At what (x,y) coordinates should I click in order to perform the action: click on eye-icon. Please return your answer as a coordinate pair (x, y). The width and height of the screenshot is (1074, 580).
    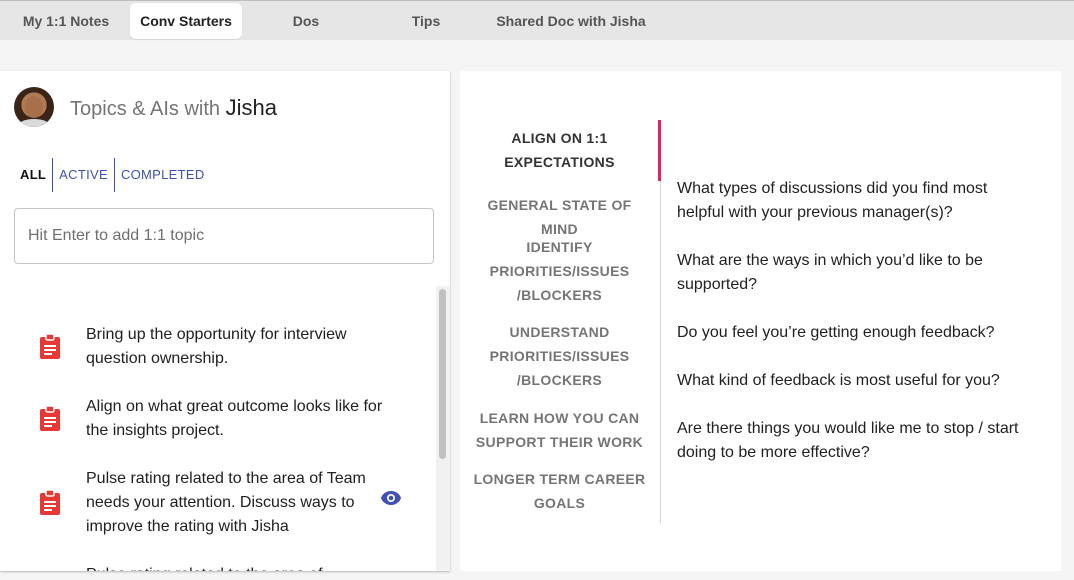
    Looking at the image, I should click on (391, 498).